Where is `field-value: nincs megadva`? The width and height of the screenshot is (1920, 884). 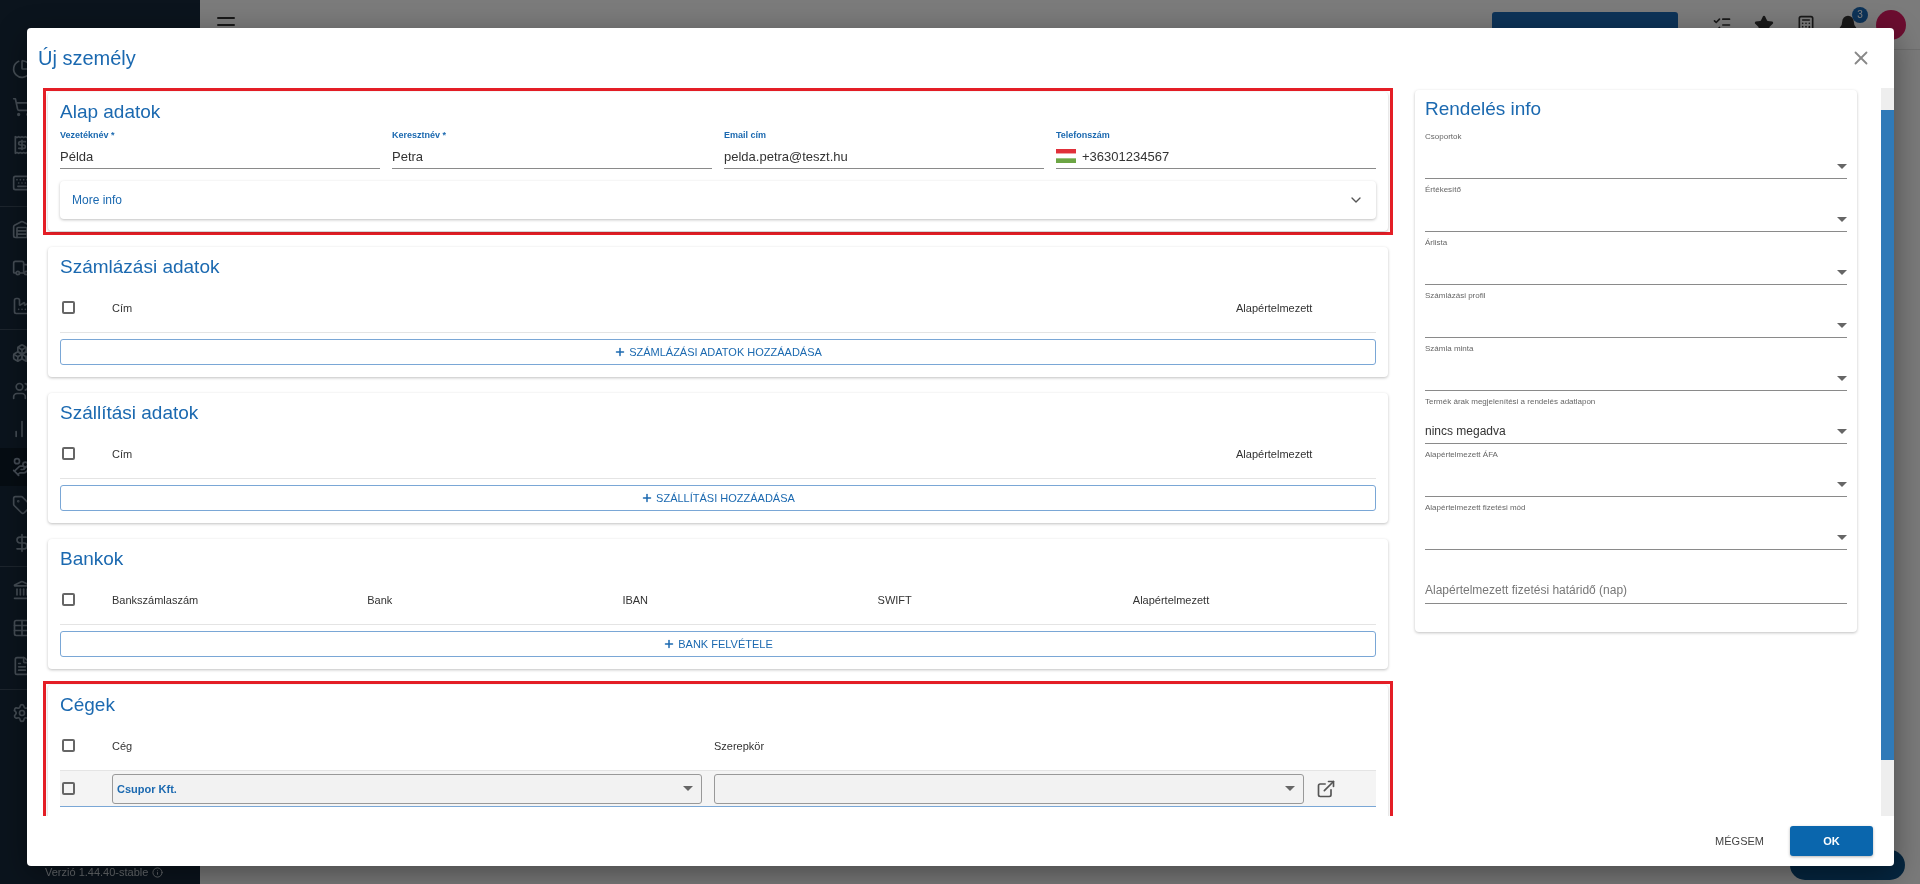
field-value: nincs megadva is located at coordinates (1465, 431).